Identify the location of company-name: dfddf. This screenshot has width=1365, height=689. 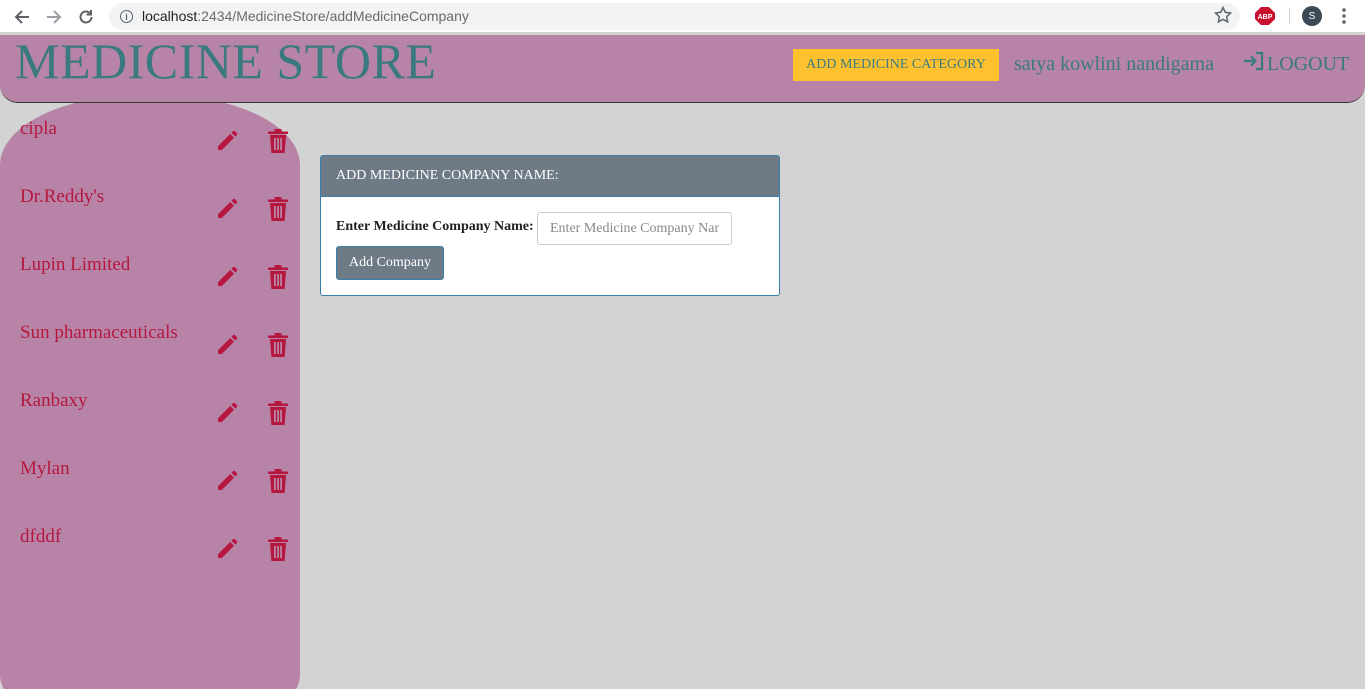
(40, 537).